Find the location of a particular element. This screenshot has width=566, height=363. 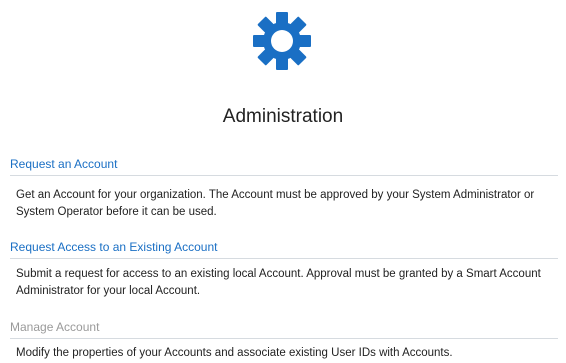

manage-account-link: Manage Account is located at coordinates (55, 327).